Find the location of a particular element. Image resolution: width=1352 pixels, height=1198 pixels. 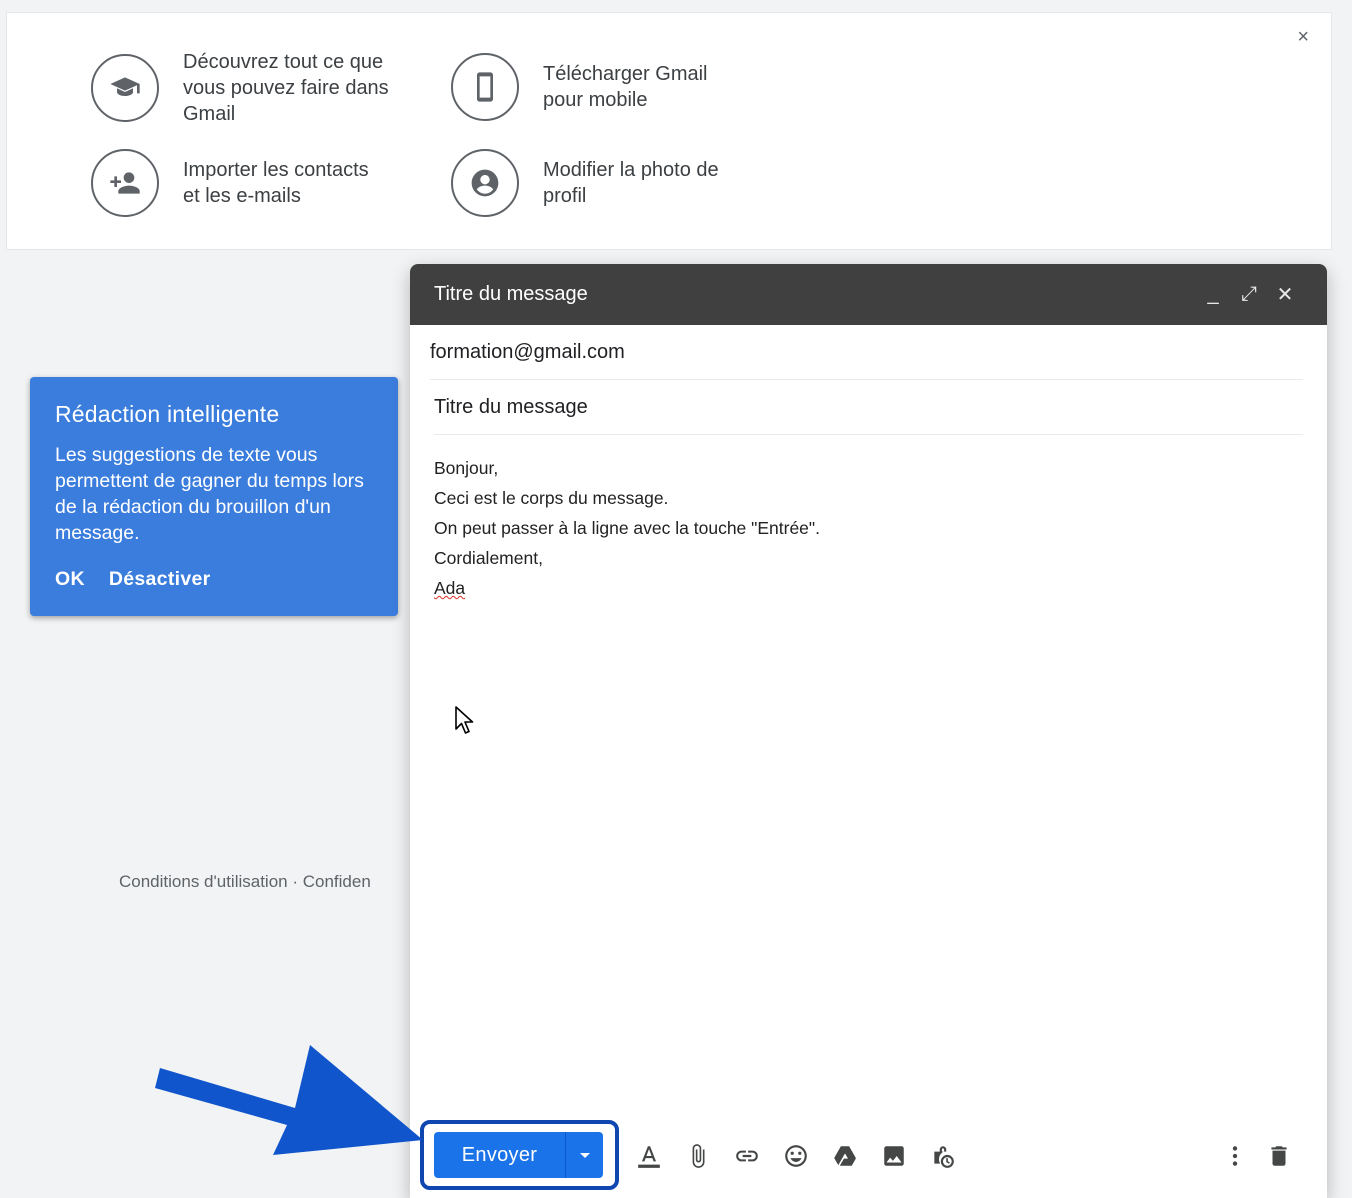

more-tools is located at coordinates (1257, 1156).